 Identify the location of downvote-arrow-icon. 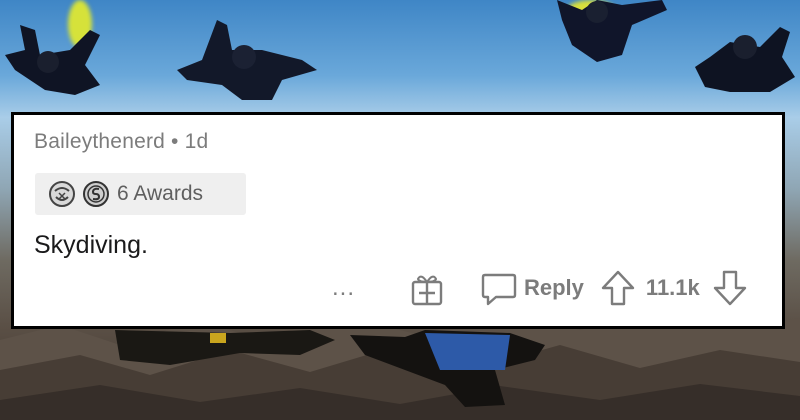
(729, 288).